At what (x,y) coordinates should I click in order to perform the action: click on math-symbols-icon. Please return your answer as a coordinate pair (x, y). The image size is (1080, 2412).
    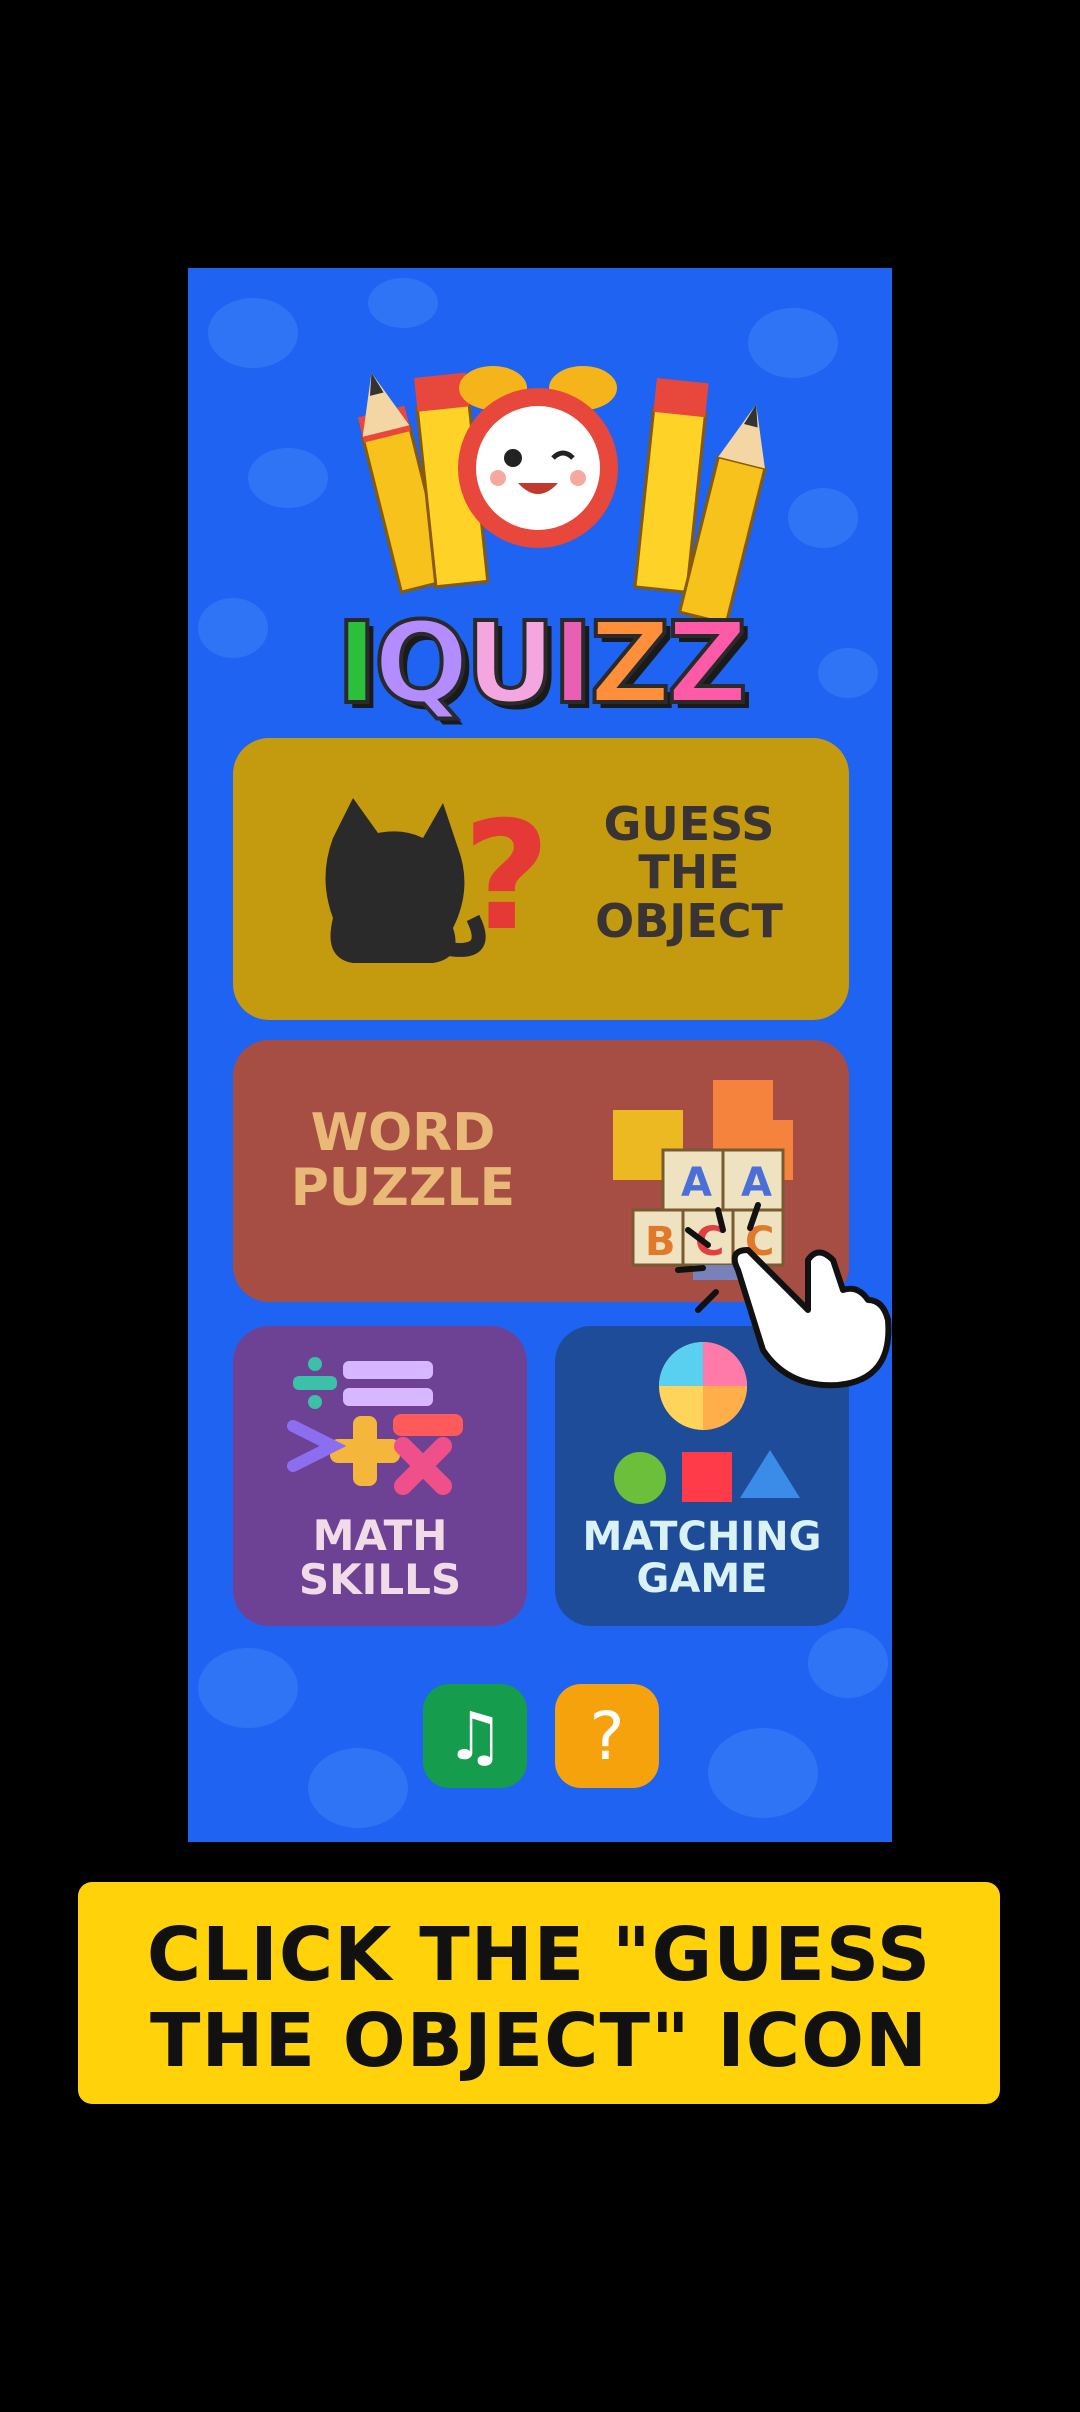
    Looking at the image, I should click on (375, 1426).